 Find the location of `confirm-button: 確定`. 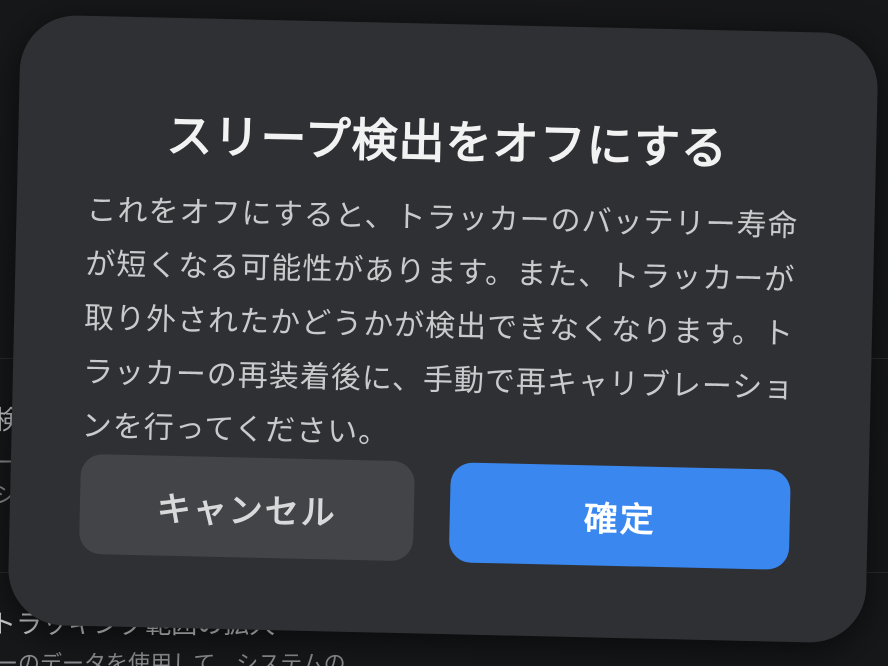

confirm-button: 確定 is located at coordinates (619, 516).